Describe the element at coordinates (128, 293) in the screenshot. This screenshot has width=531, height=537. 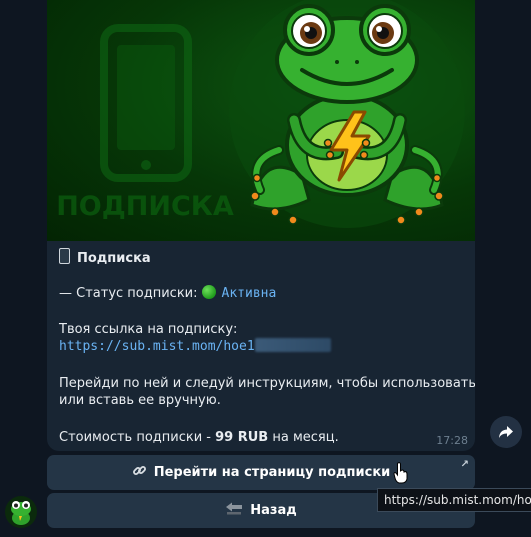
I see `status-label: — Статус подписки:` at that location.